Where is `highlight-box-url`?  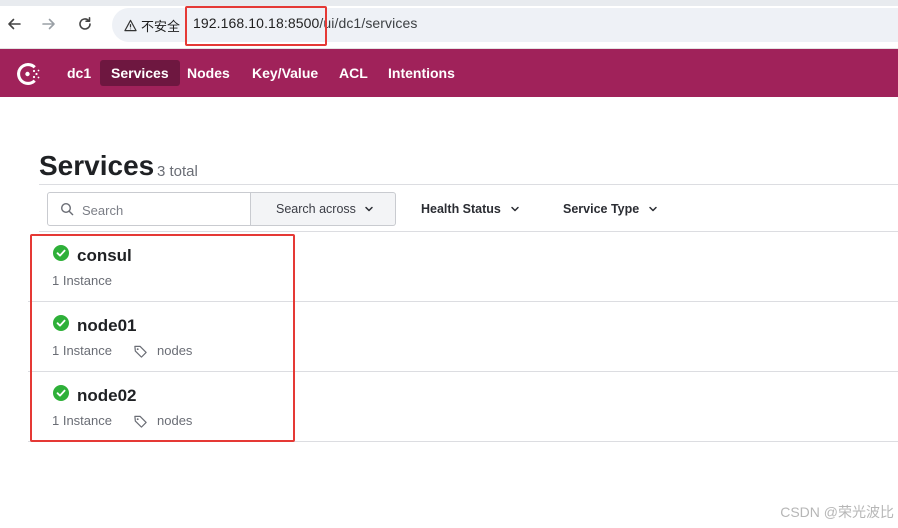 highlight-box-url is located at coordinates (256, 26).